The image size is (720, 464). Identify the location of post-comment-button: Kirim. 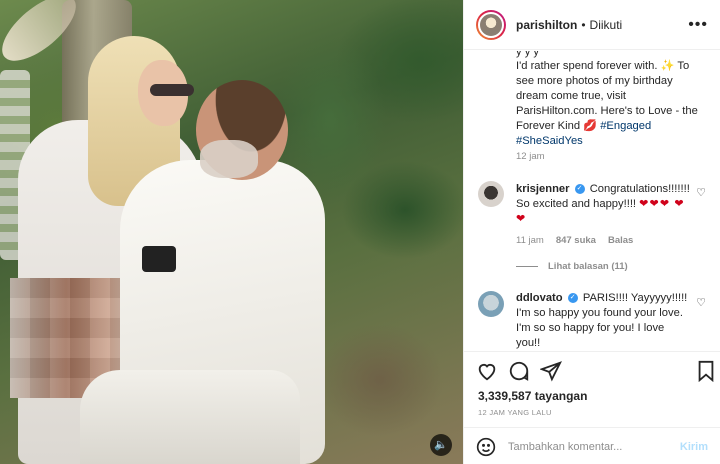
(694, 447).